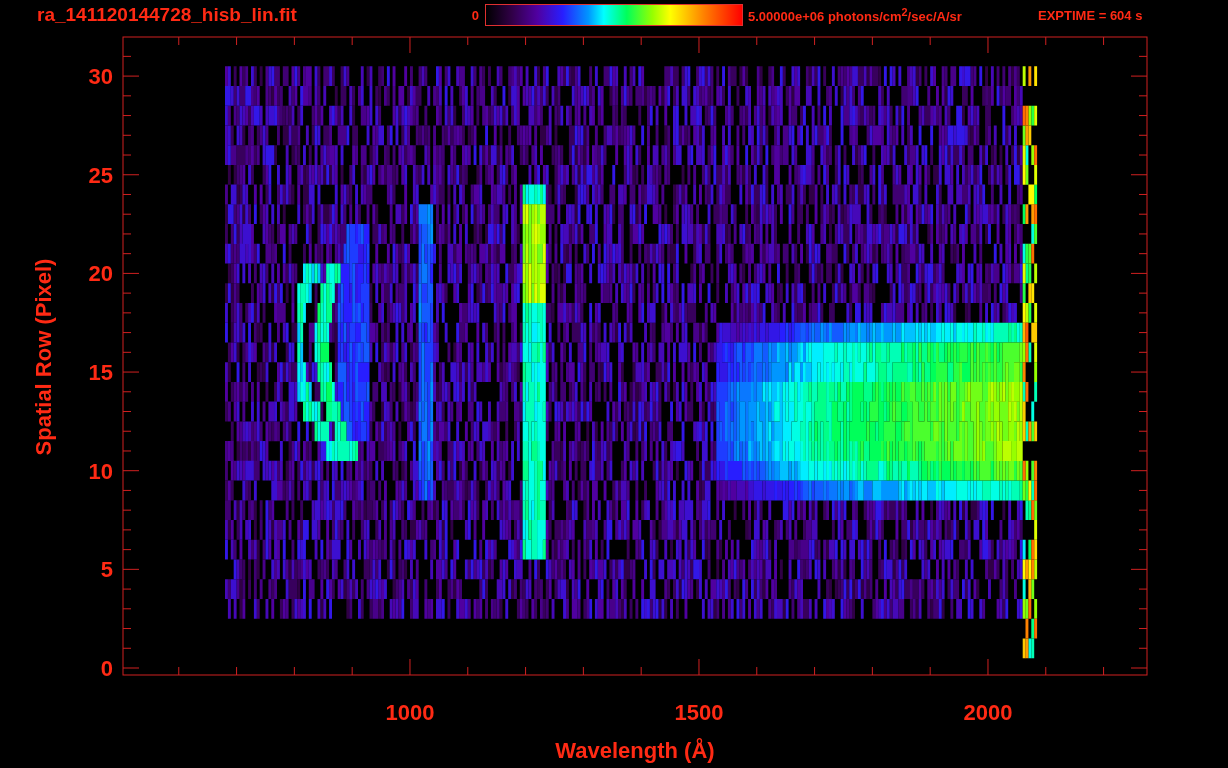  Describe the element at coordinates (475, 15) in the screenshot. I see `colorbar-min-label: 0` at that location.